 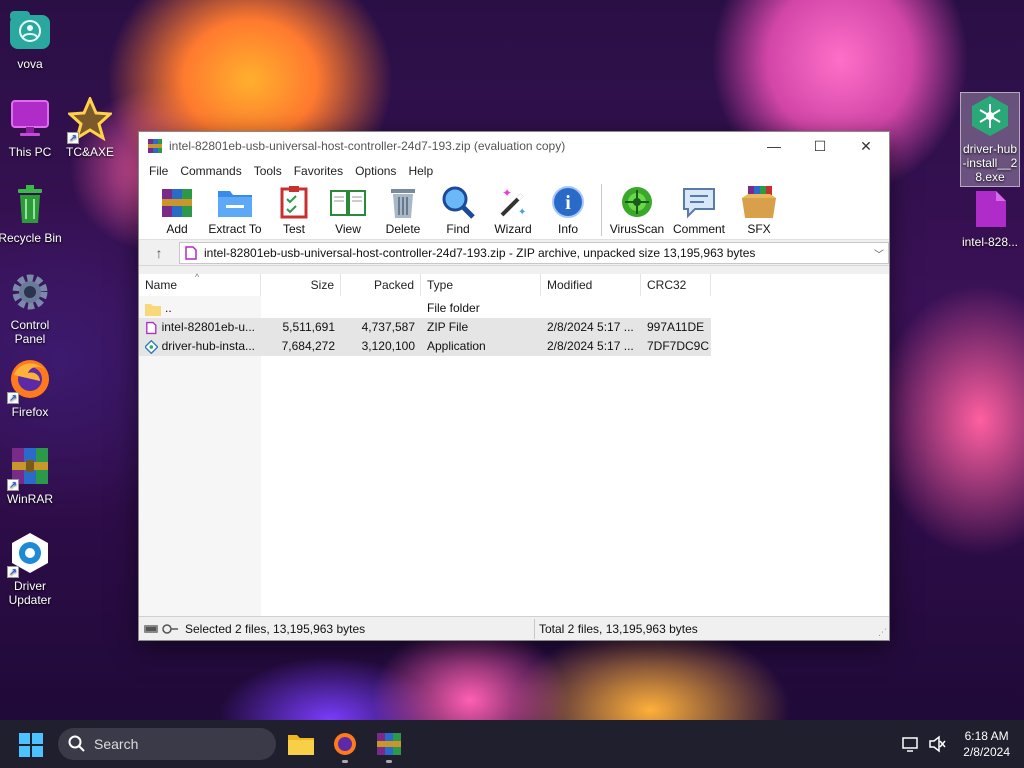 I want to click on column-header-modified: Modified, so click(x=591, y=285).